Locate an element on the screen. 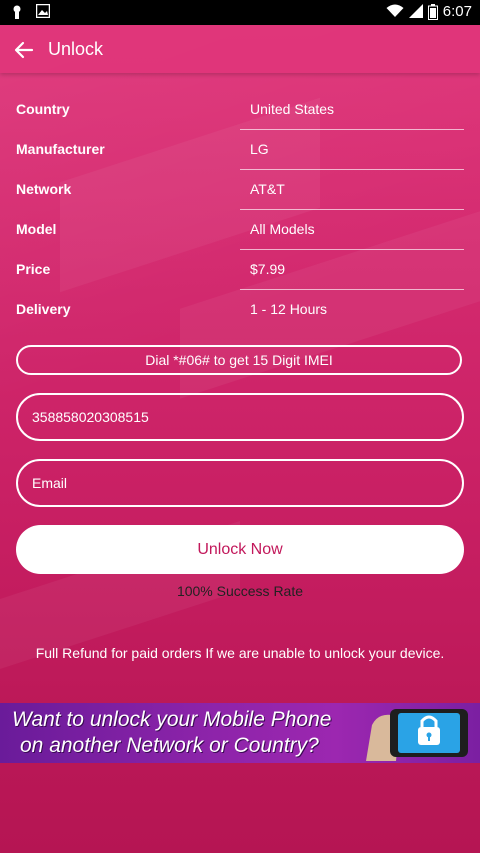 Image resolution: width=480 pixels, height=853 pixels. imei-hint: Dial *#06# to get 15 Digit IMEI is located at coordinates (239, 360).